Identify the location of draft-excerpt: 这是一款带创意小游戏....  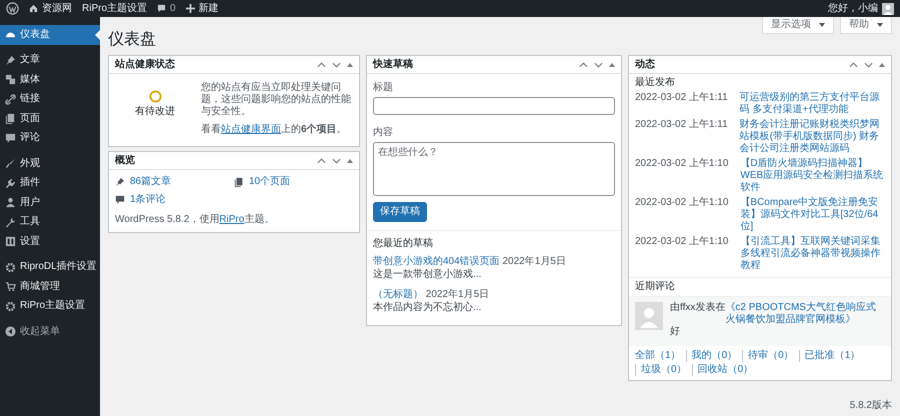
(427, 274).